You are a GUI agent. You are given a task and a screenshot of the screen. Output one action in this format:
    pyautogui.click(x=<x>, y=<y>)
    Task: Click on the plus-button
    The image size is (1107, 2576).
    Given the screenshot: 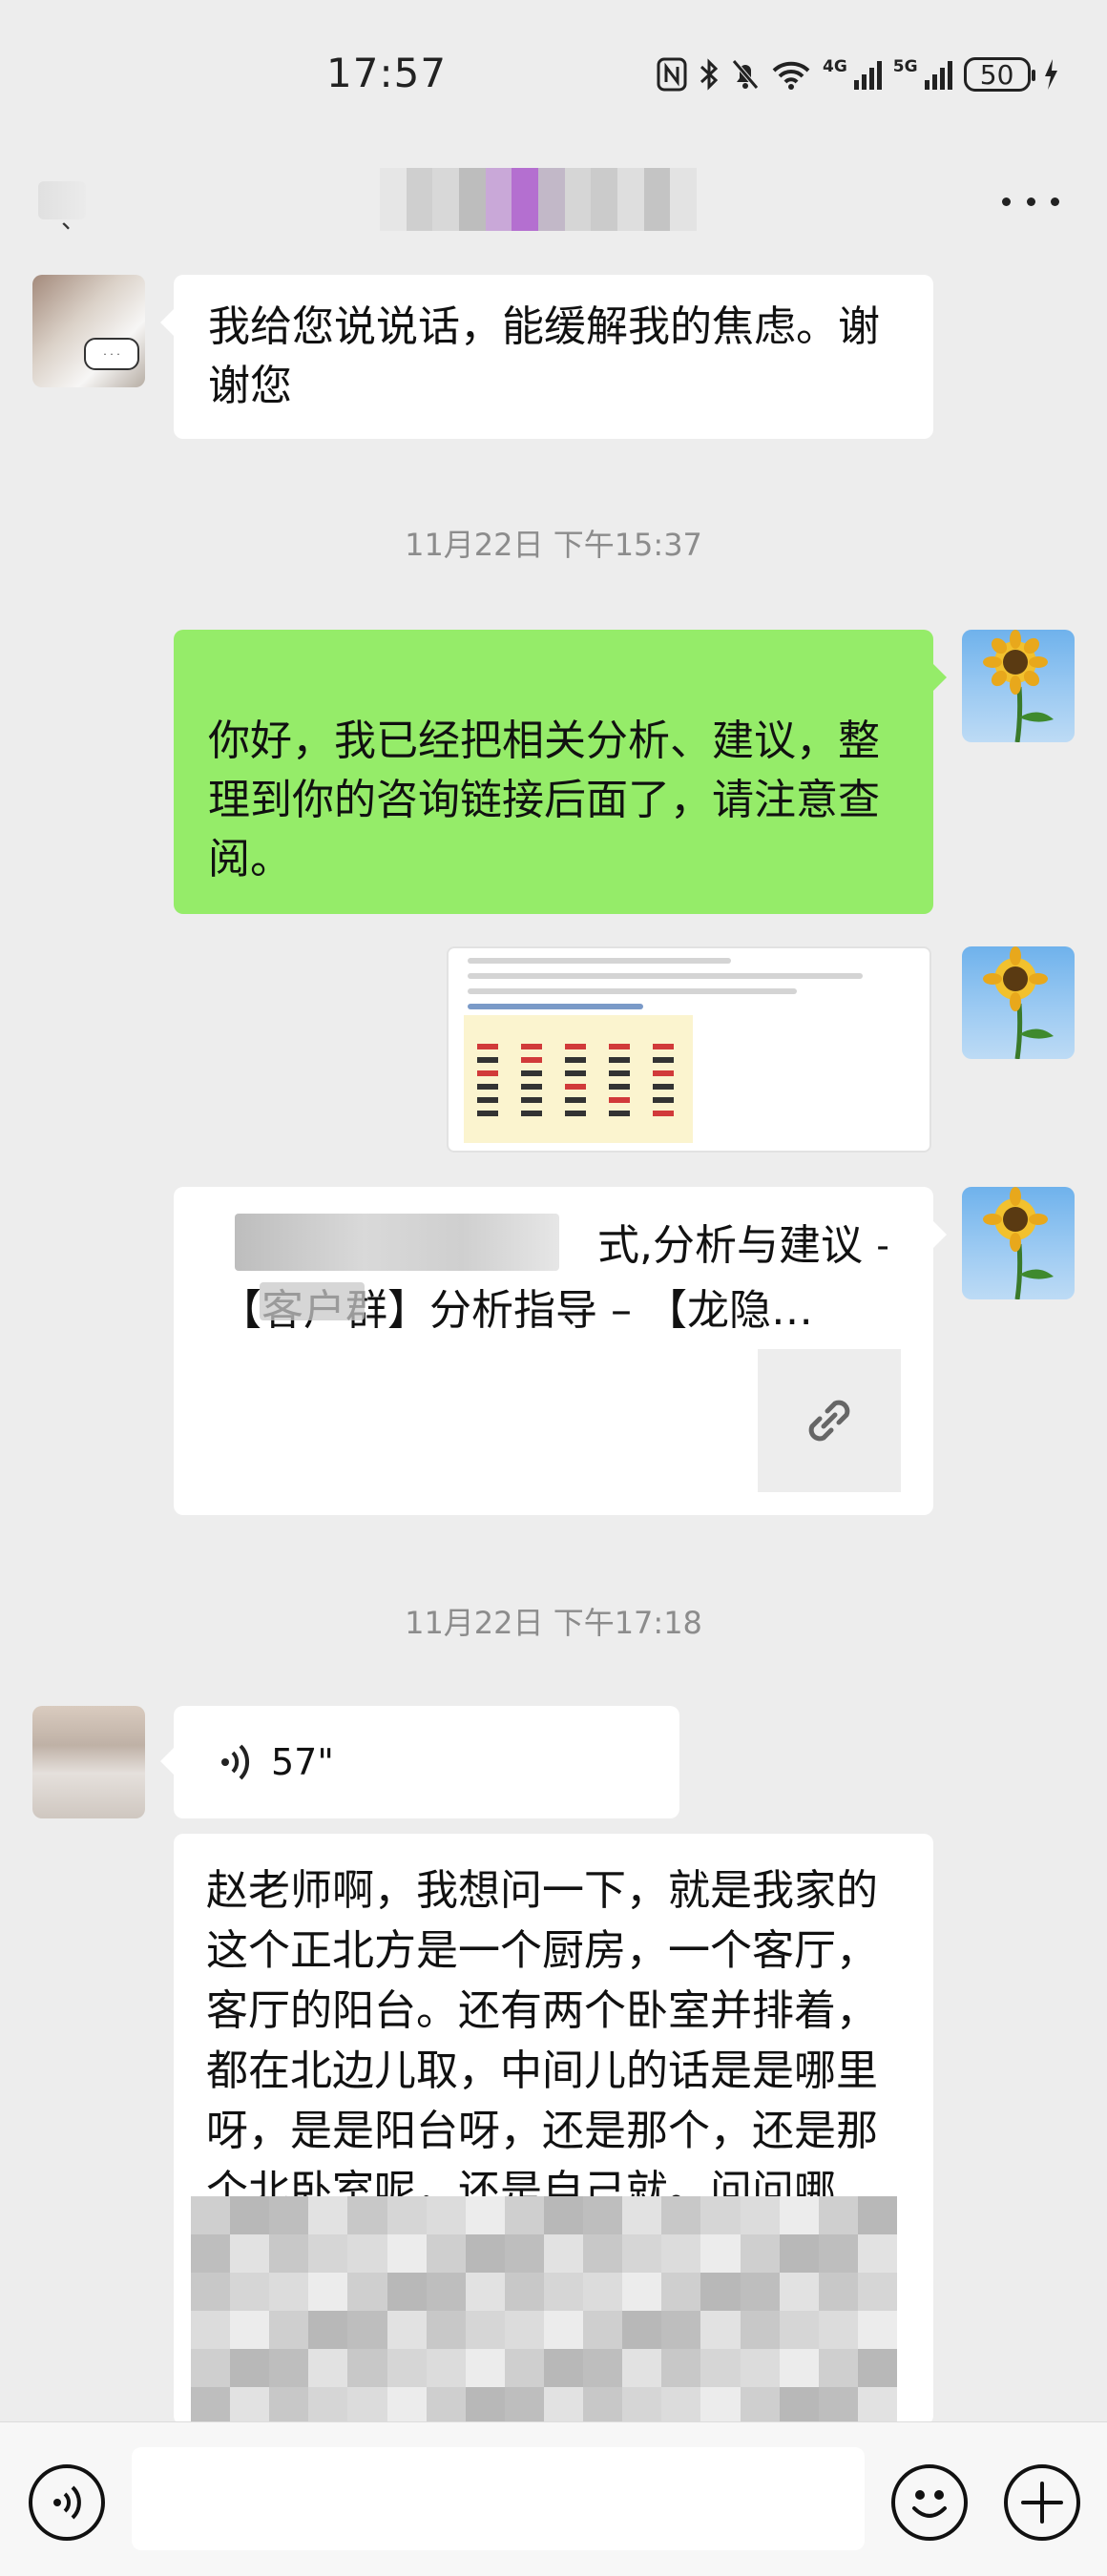 What is the action you would take?
    pyautogui.click(x=1042, y=2502)
    